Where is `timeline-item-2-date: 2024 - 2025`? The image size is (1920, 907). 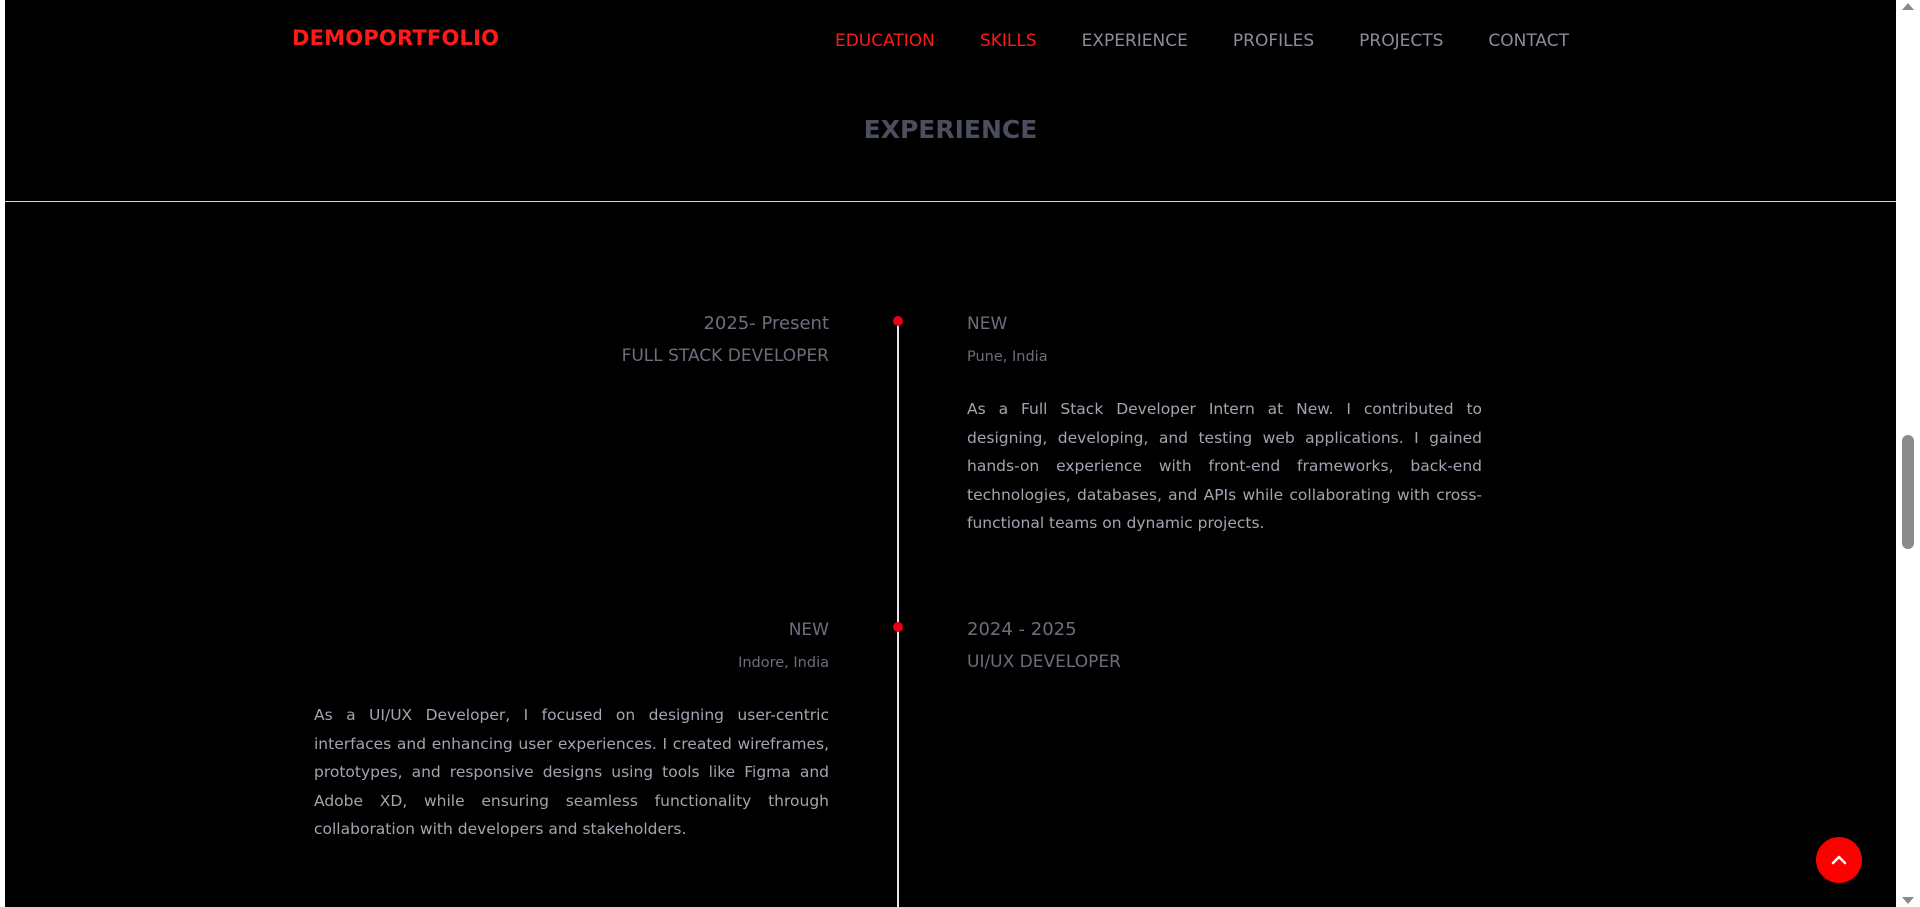 timeline-item-2-date: 2024 - 2025 is located at coordinates (1022, 629).